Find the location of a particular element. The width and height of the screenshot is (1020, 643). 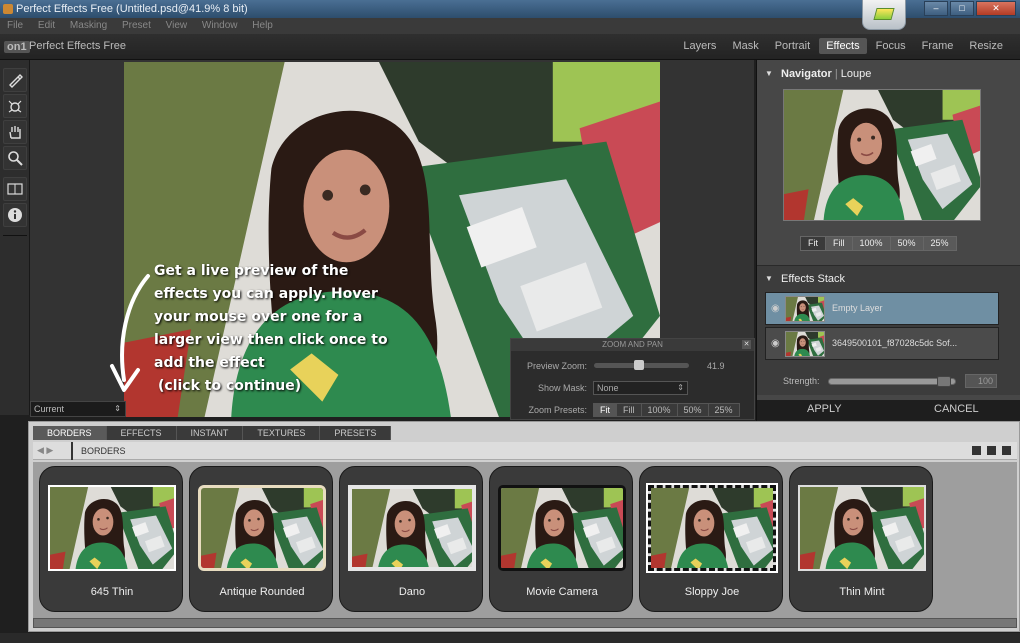

back-forward-icon: ◀ ▶ is located at coordinates (45, 450).